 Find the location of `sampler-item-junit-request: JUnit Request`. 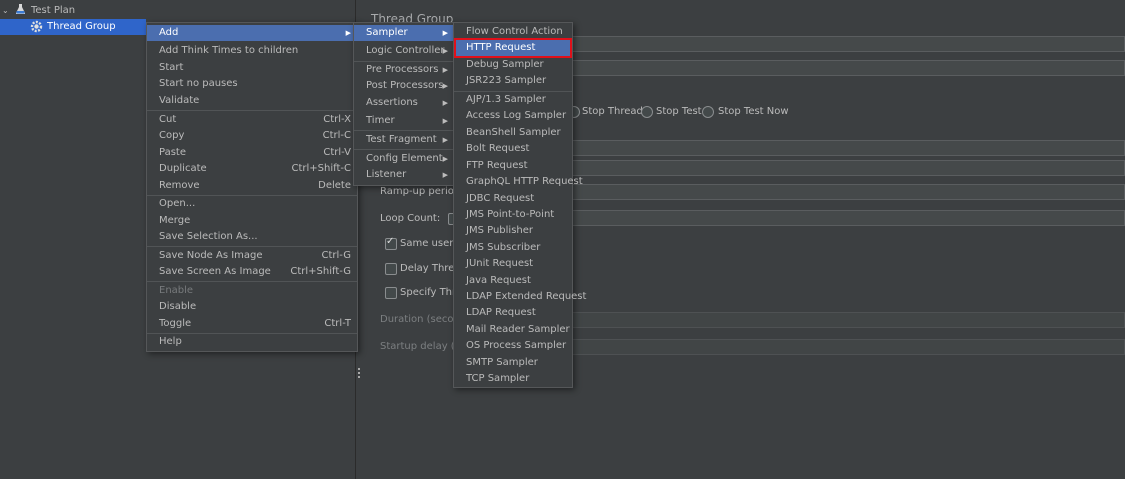

sampler-item-junit-request: JUnit Request is located at coordinates (513, 264).